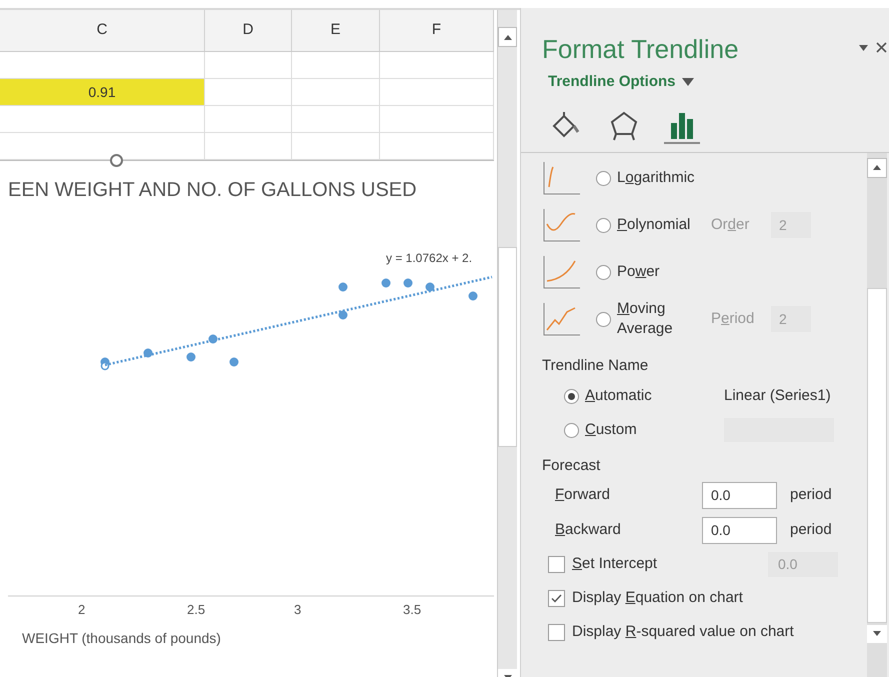 This screenshot has height=677, width=889. Describe the element at coordinates (621, 82) in the screenshot. I see `section-dropdown: Trendline Options` at that location.